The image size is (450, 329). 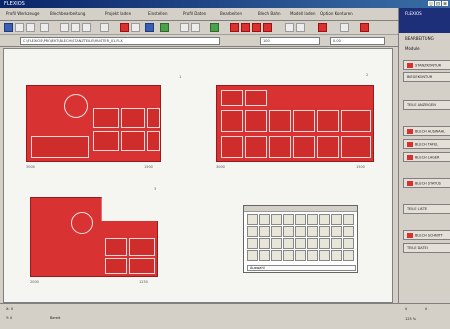 I want to click on grid-icon, so click(x=300, y=27).